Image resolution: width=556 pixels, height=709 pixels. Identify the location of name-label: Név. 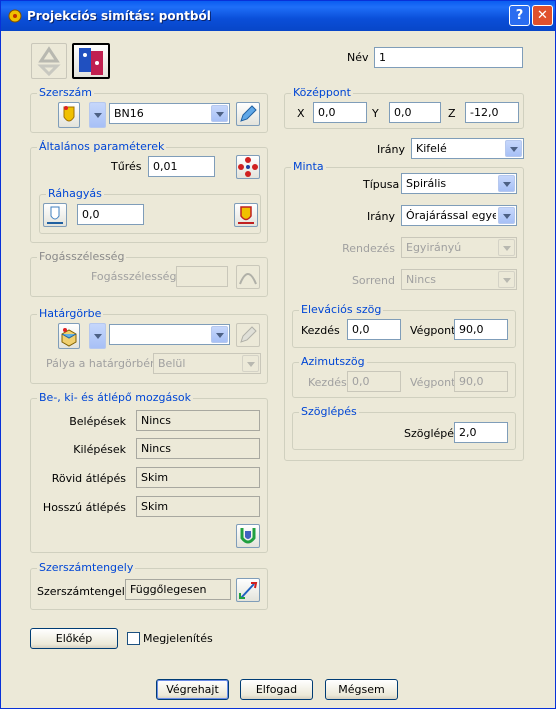
(358, 57).